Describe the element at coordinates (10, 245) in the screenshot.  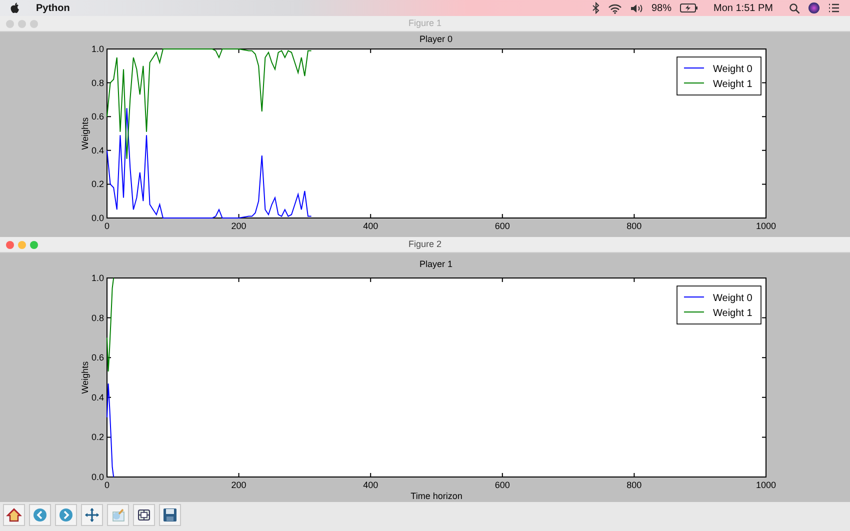
I see `close-button` at that location.